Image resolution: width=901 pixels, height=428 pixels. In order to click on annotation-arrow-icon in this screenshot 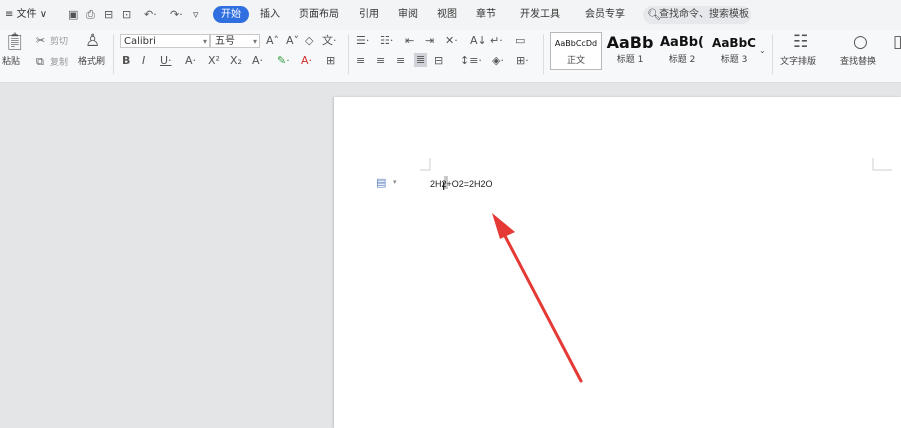, I will do `click(537, 298)`.